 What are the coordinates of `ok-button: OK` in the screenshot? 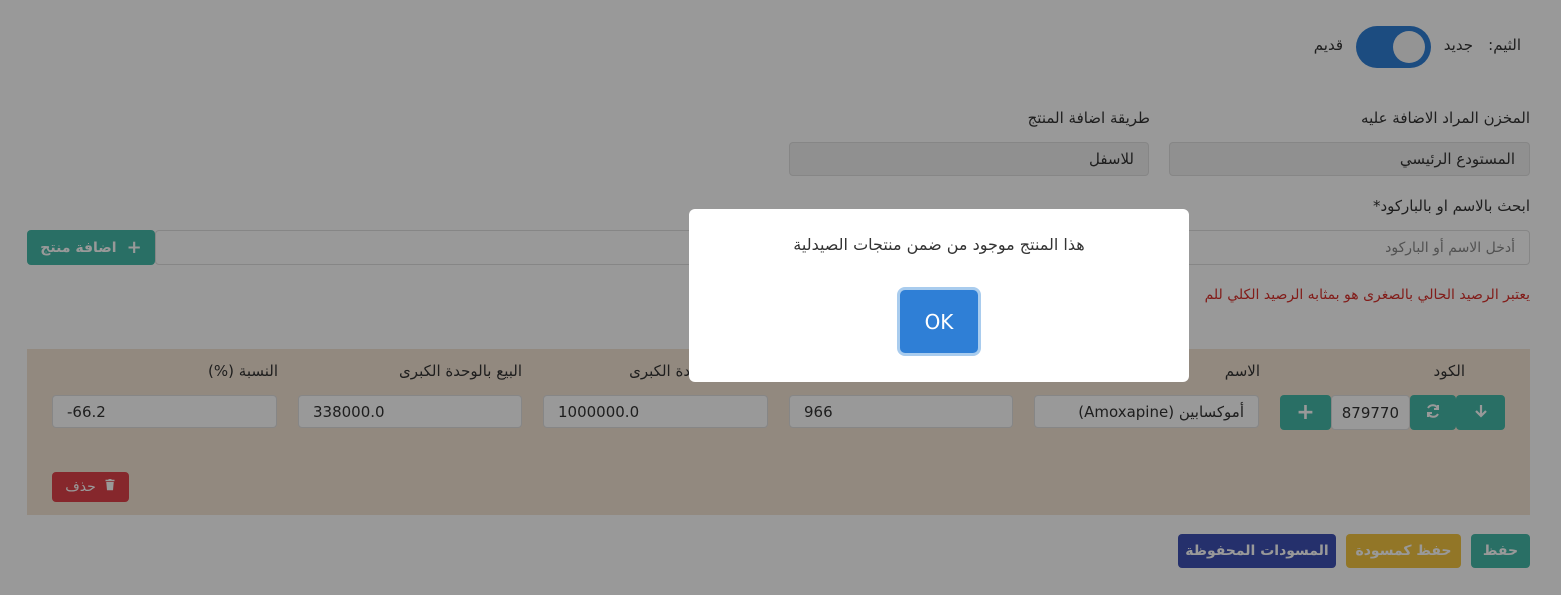 It's located at (939, 321).